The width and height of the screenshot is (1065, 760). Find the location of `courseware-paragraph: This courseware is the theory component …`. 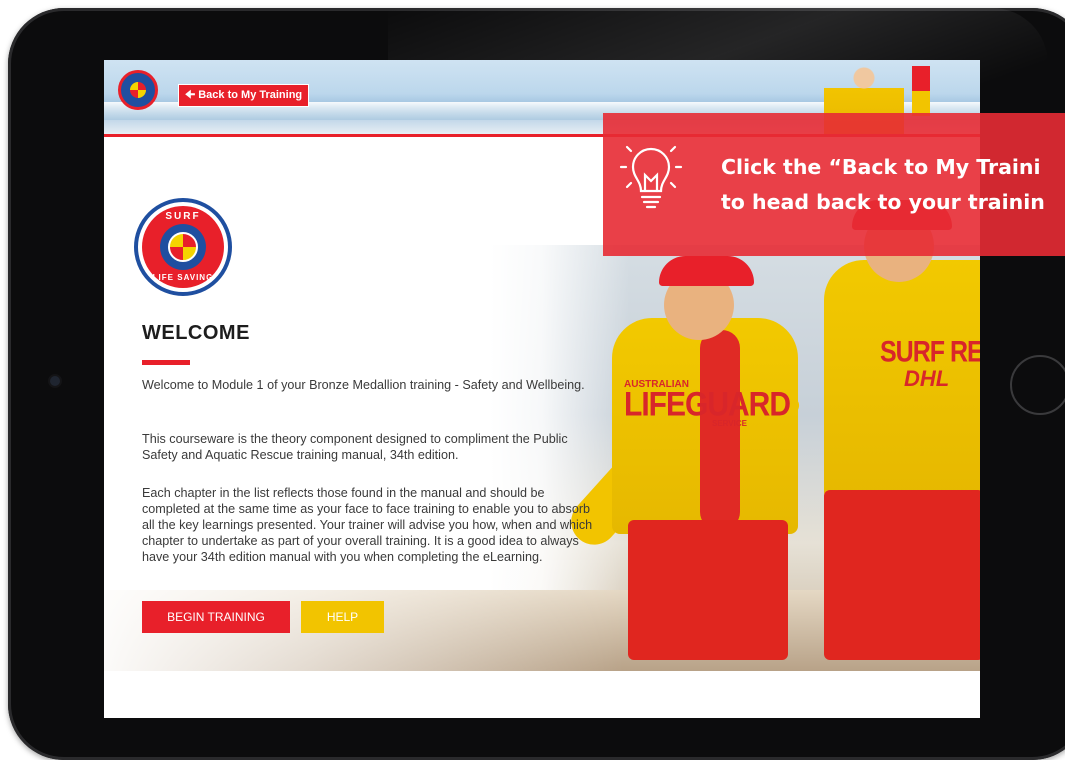

courseware-paragraph: This courseware is the theory component … is located at coordinates (355, 447).